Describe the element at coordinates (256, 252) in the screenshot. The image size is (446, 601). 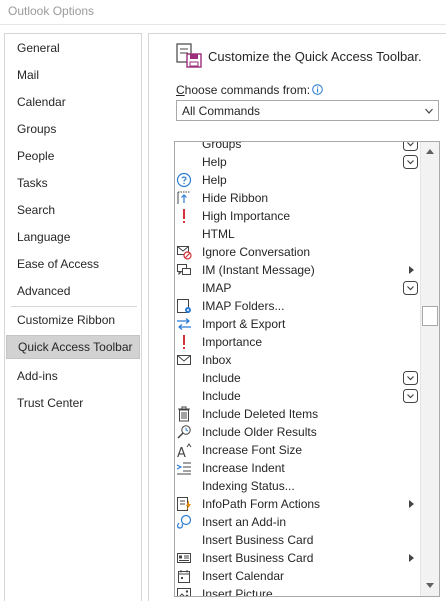
I see `command-label: Ignore Conversation` at that location.